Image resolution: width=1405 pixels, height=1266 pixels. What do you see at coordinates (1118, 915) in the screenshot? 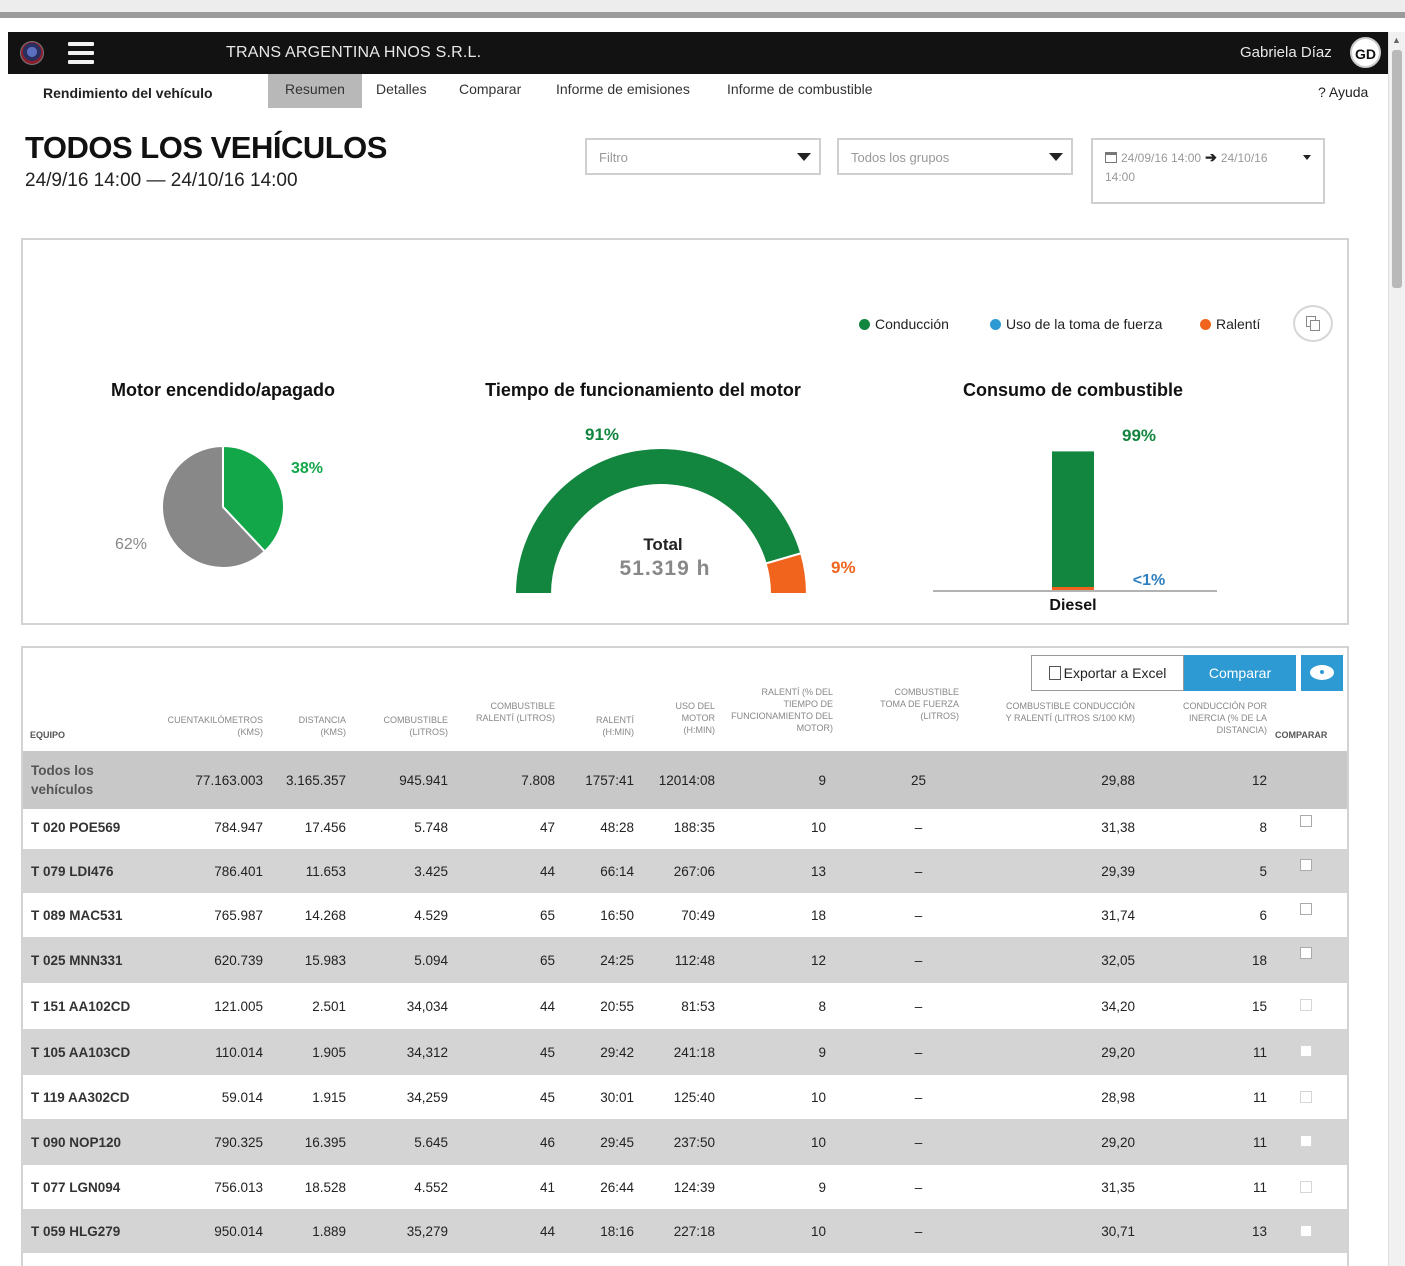
I see `cell-conduccion-ralenti: 31,74` at bounding box center [1118, 915].